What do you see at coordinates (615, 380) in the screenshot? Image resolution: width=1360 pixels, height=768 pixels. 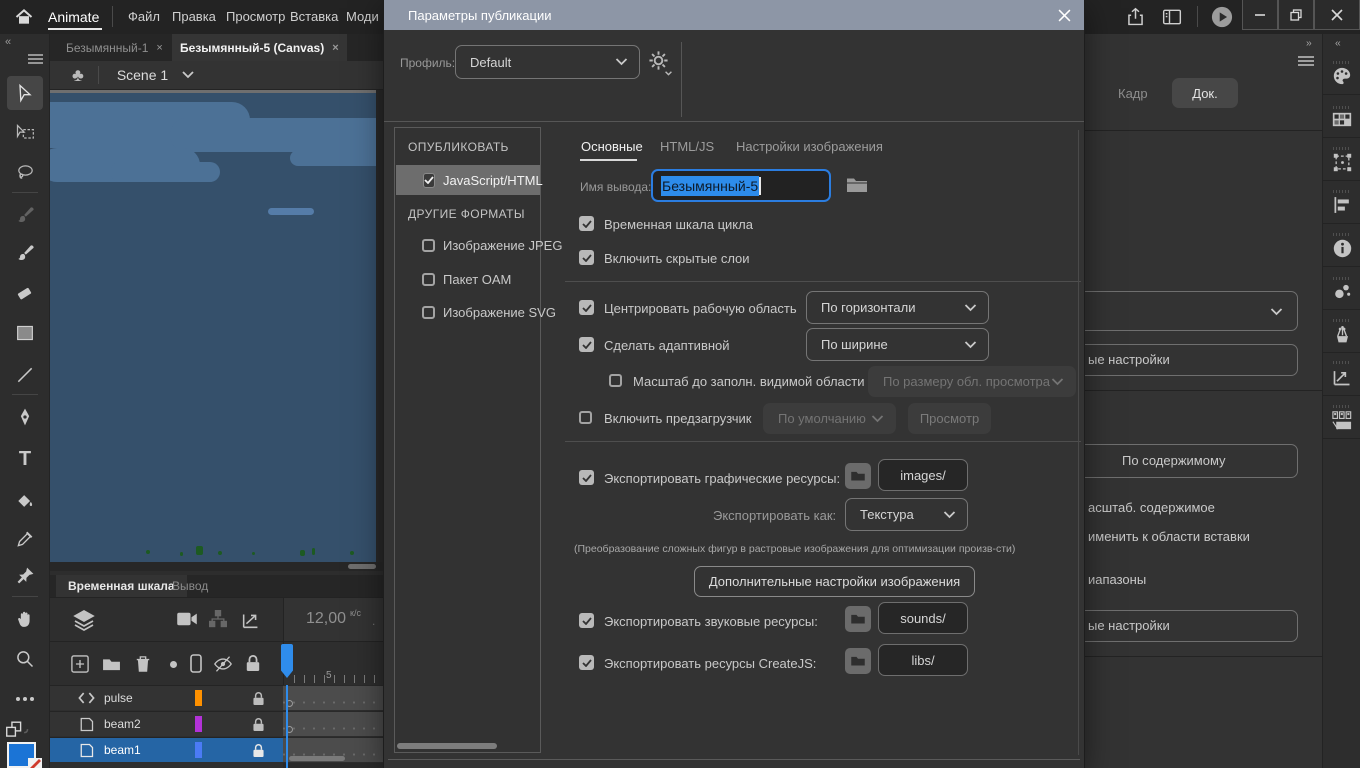 I see `scale-to-fill-checkbox-unchecked` at bounding box center [615, 380].